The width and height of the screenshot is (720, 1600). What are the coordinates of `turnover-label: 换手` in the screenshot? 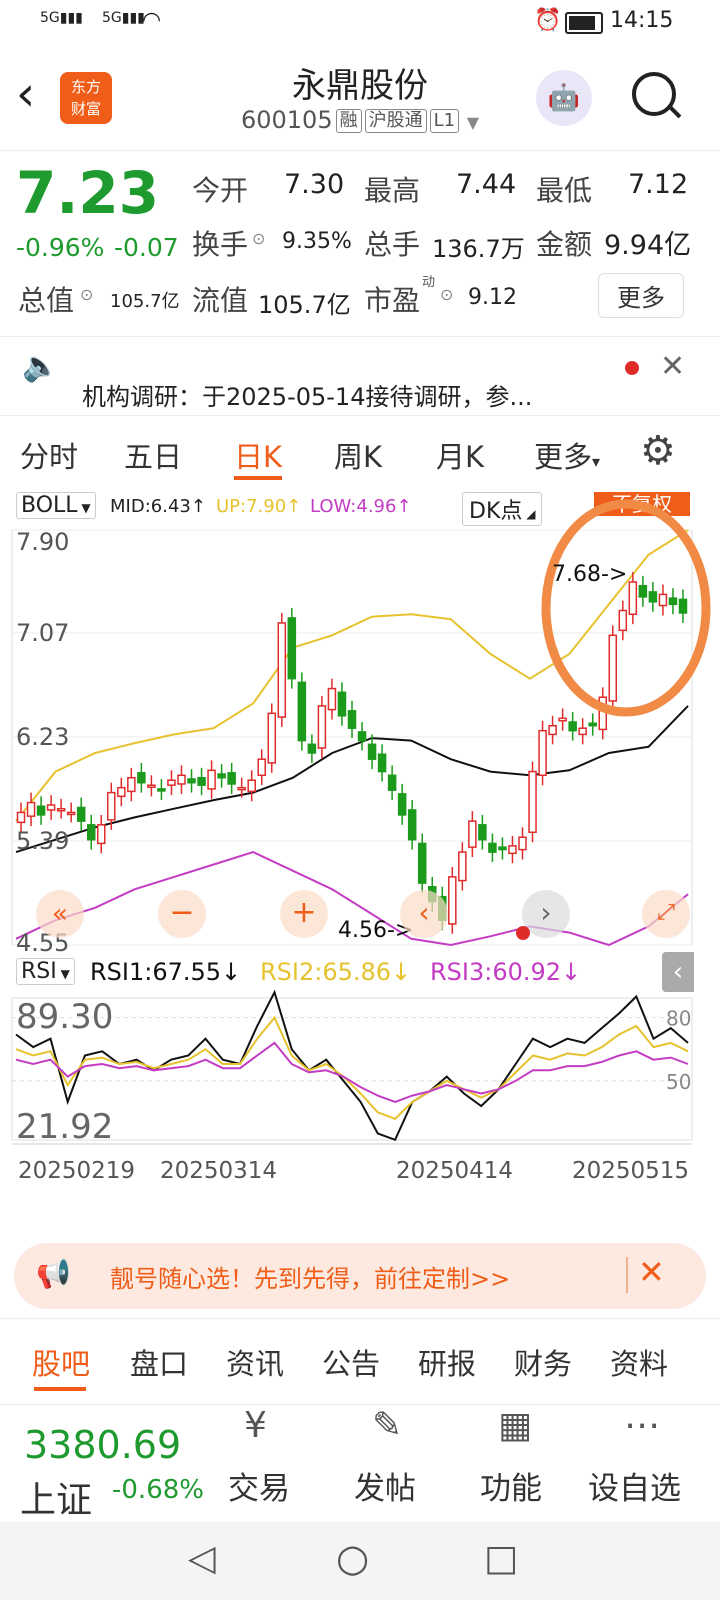 It's located at (220, 244).